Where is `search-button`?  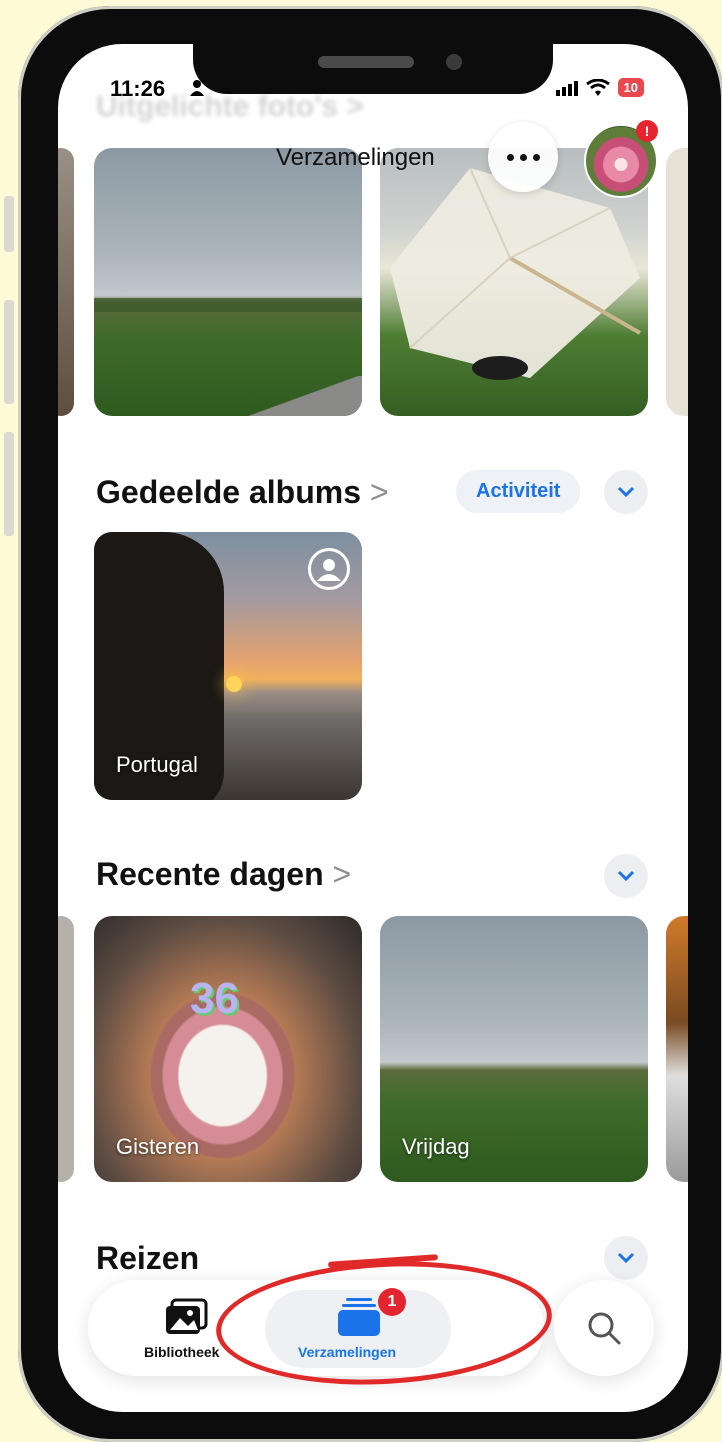 search-button is located at coordinates (604, 1328).